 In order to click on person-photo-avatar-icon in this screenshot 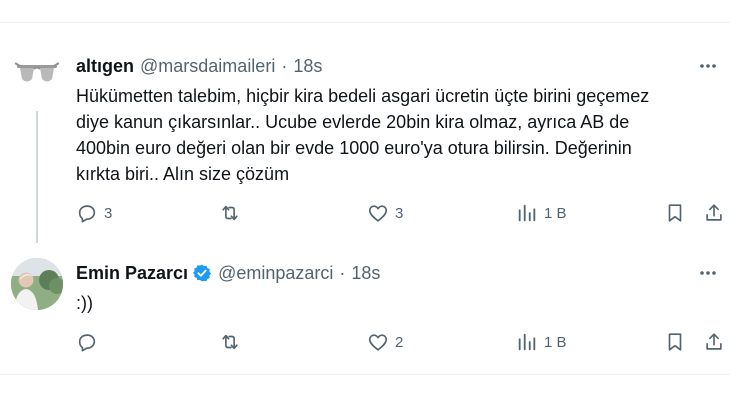, I will do `click(37, 284)`.